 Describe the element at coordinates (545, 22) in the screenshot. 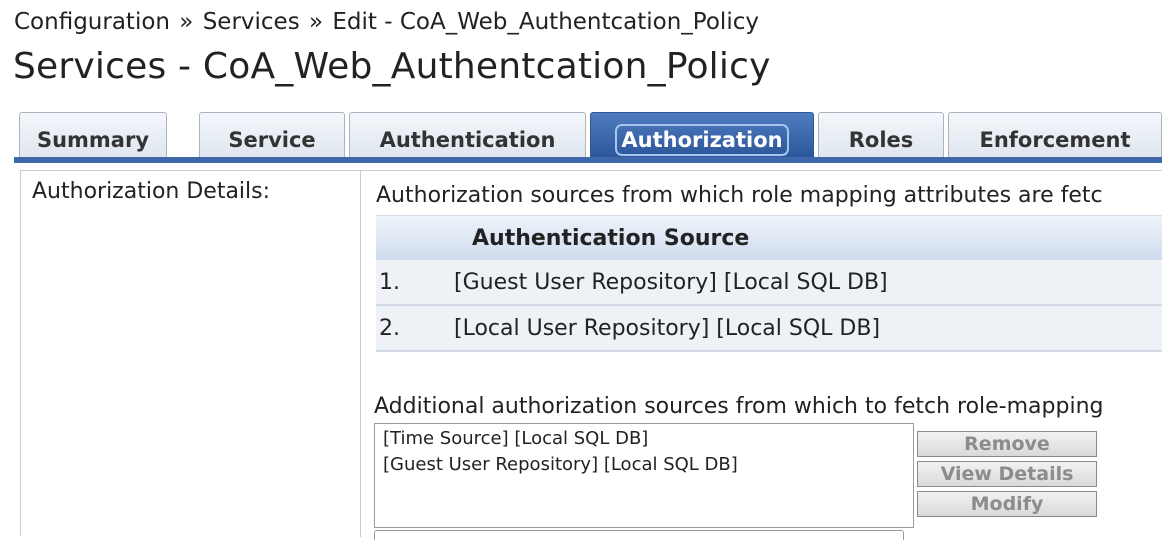

I see `breadcrumb-current: Edit - CoA_Web_Authentcation_Policy` at that location.